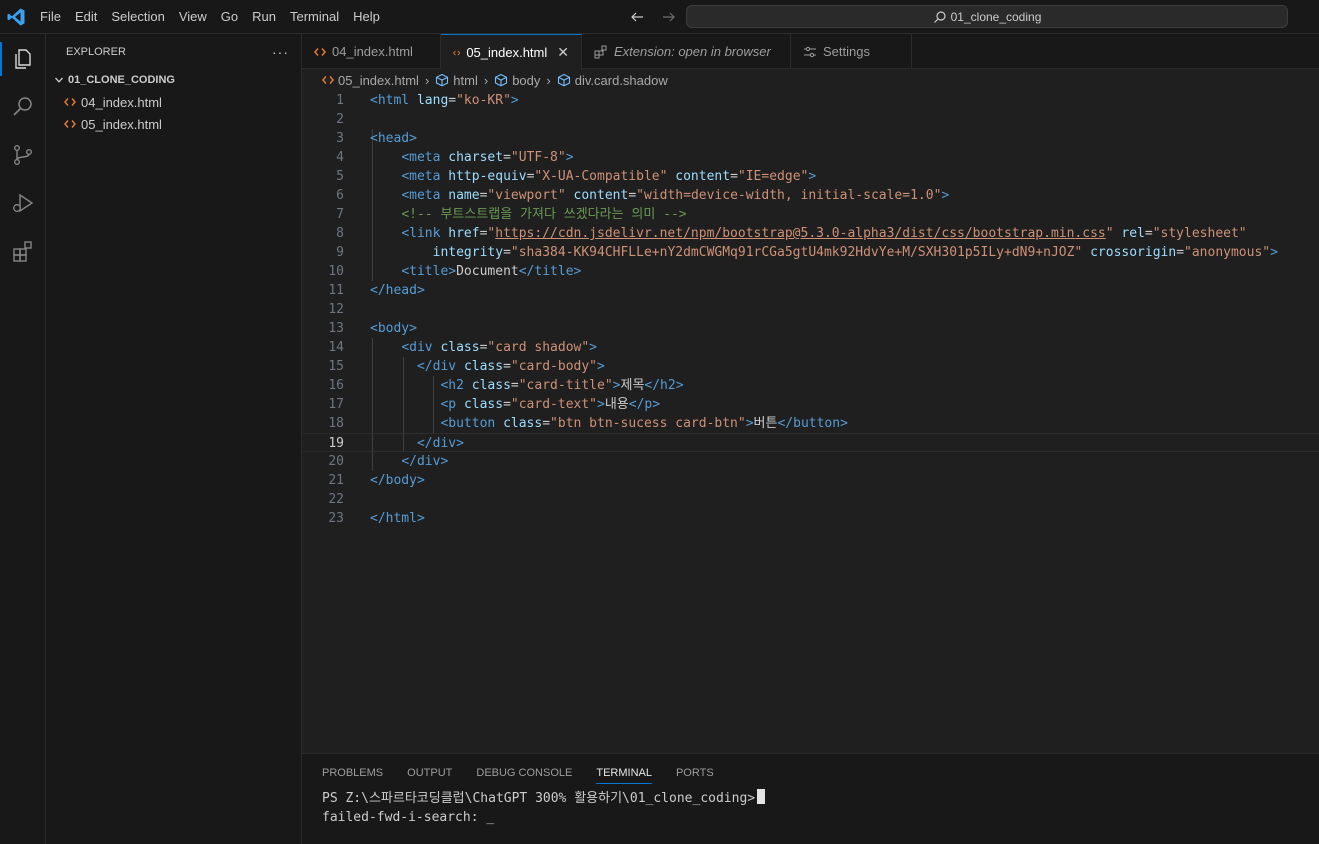 The image size is (1319, 844). Describe the element at coordinates (429, 775) in the screenshot. I see `tab-output: OUTPUT` at that location.